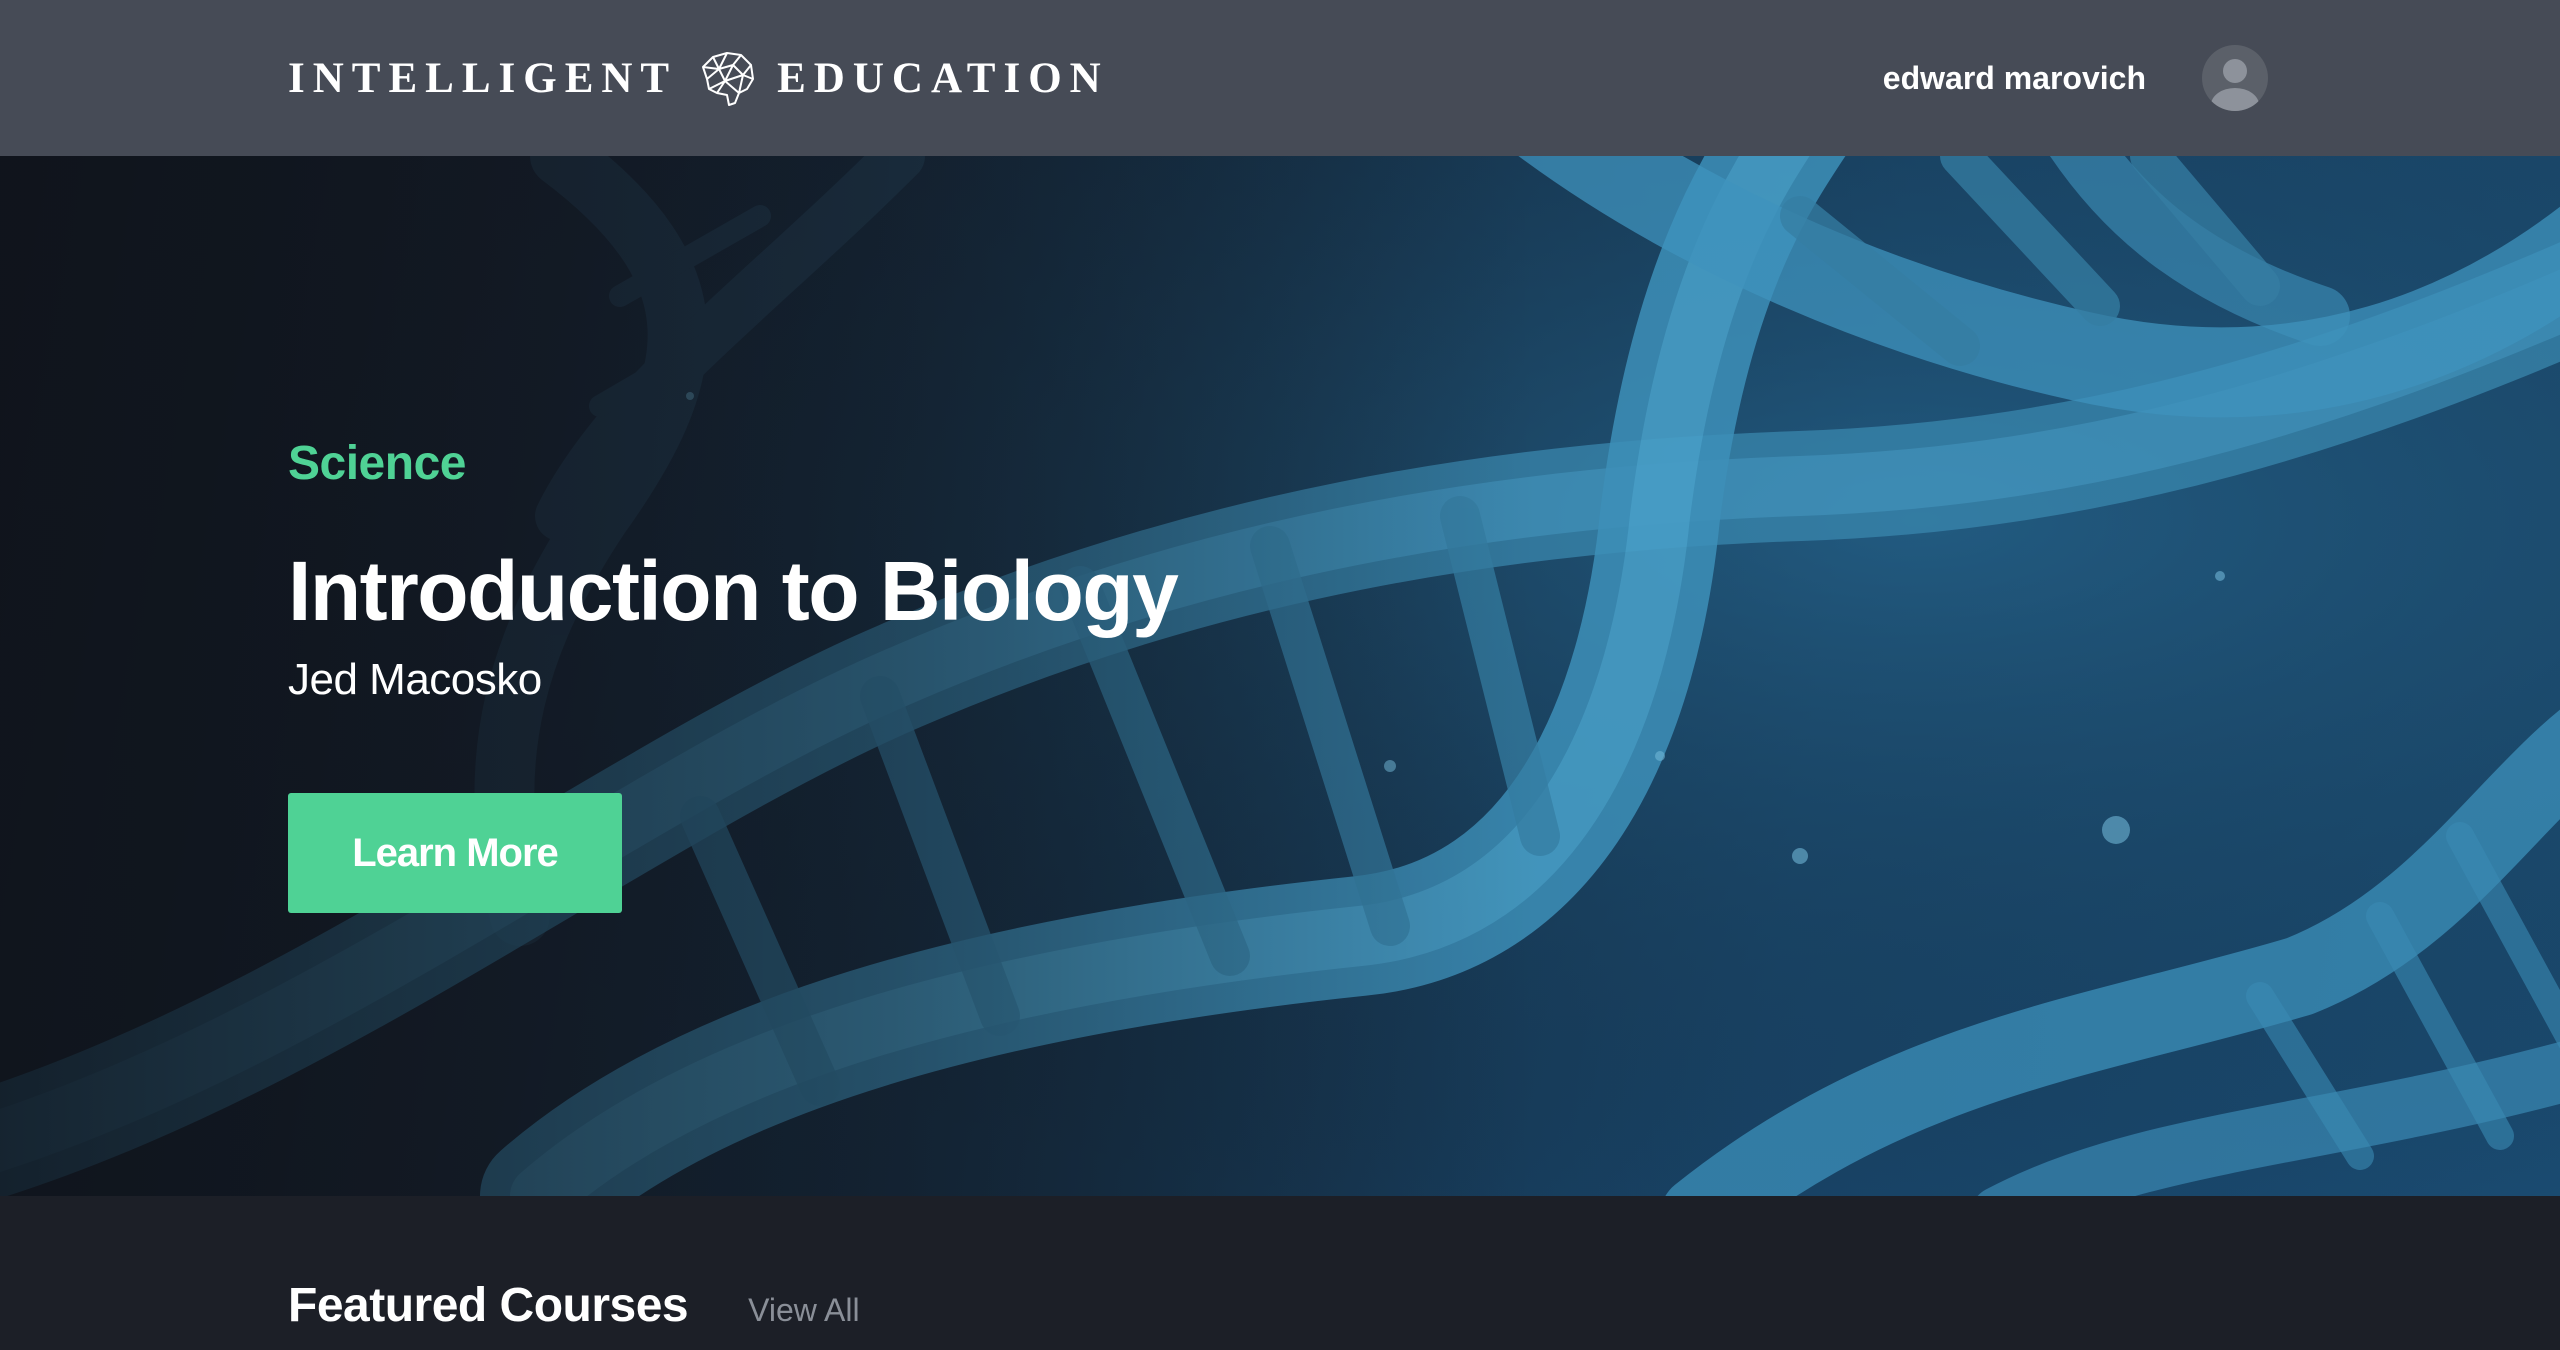 The width and height of the screenshot is (2560, 1350). Describe the element at coordinates (2235, 85) in the screenshot. I see `person-silhouette-icon` at that location.